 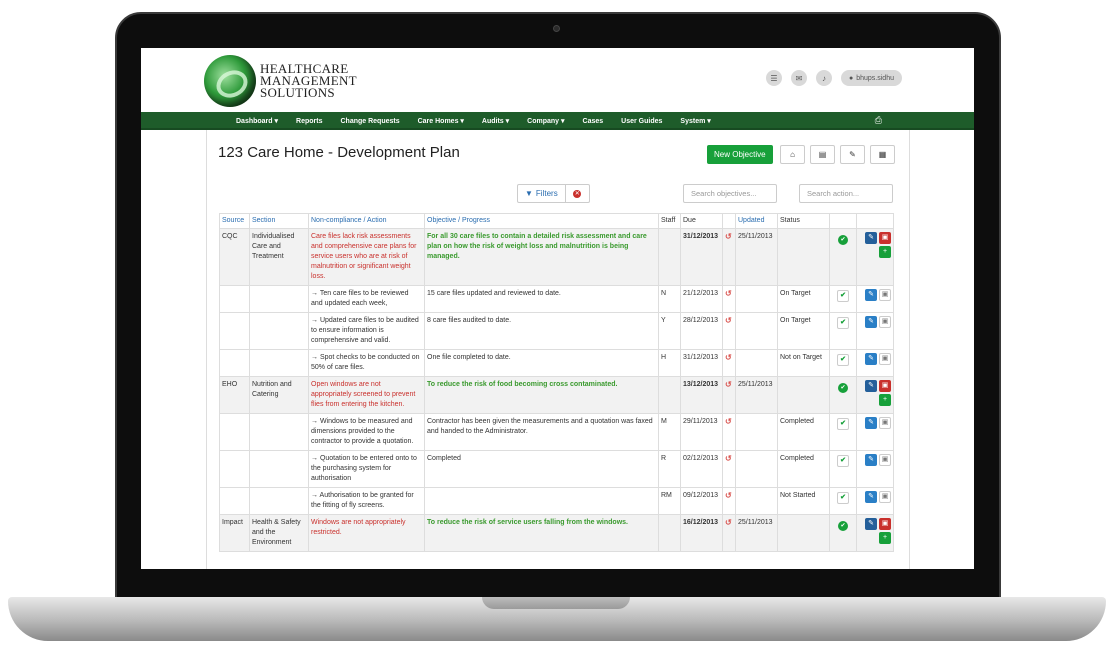 What do you see at coordinates (441, 121) in the screenshot?
I see `nav-item: Care Homes ▾` at bounding box center [441, 121].